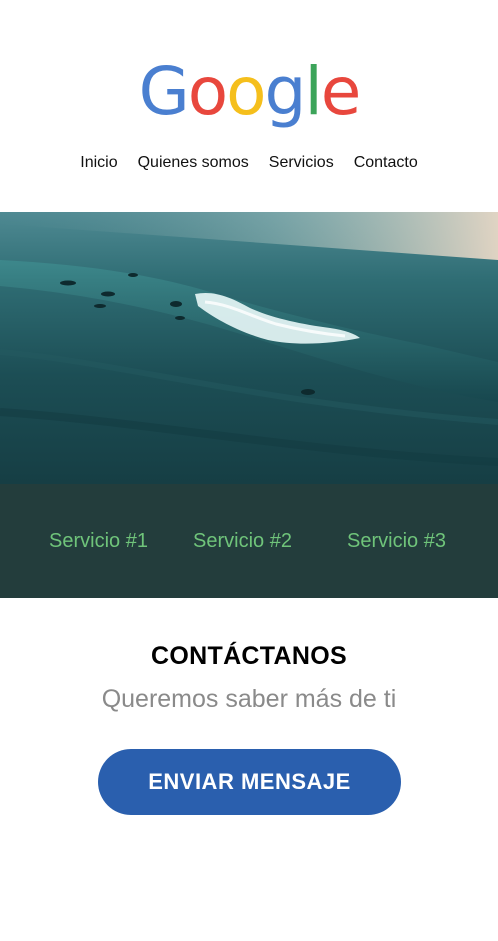  Describe the element at coordinates (313, 91) in the screenshot. I see `logo-letter: l` at that location.